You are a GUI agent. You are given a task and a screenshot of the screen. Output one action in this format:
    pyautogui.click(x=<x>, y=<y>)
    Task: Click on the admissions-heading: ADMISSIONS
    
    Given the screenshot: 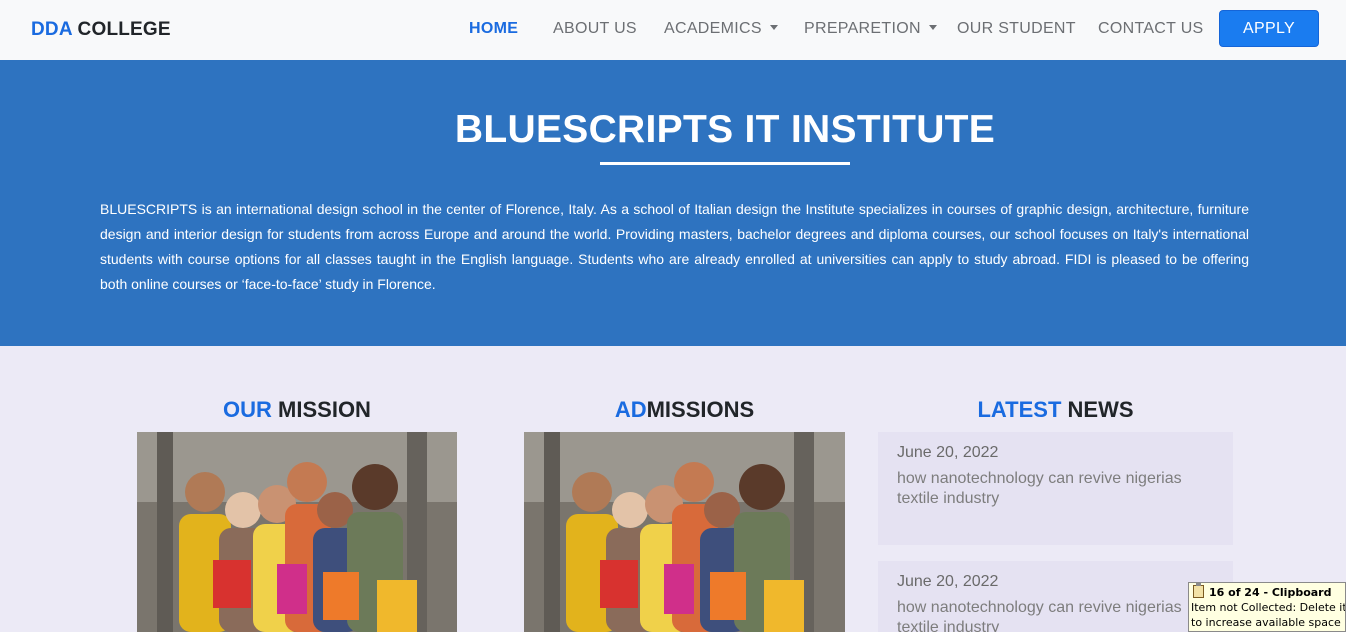 What is the action you would take?
    pyautogui.click(x=684, y=410)
    